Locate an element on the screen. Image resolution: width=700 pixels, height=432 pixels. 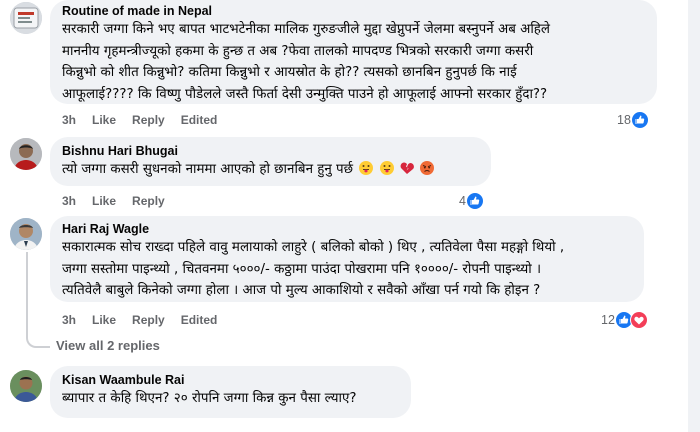
reaction-summary: 12 is located at coordinates (624, 320).